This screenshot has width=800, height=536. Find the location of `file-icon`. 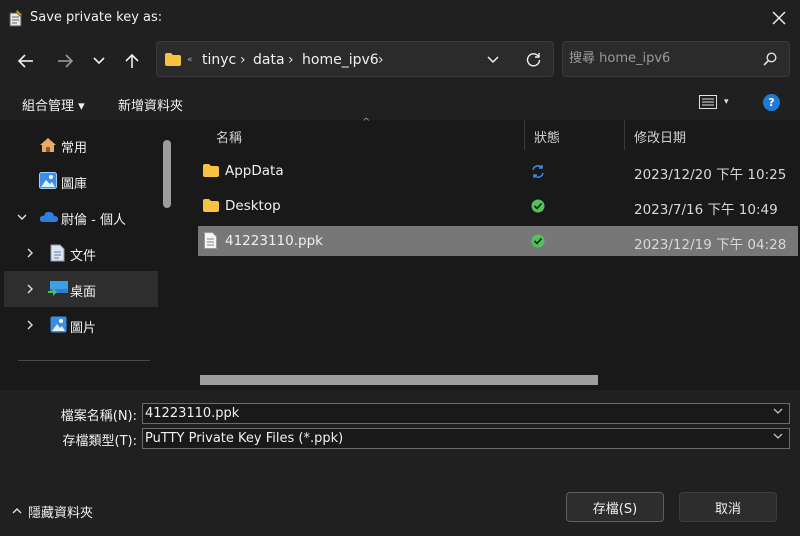

file-icon is located at coordinates (210, 240).